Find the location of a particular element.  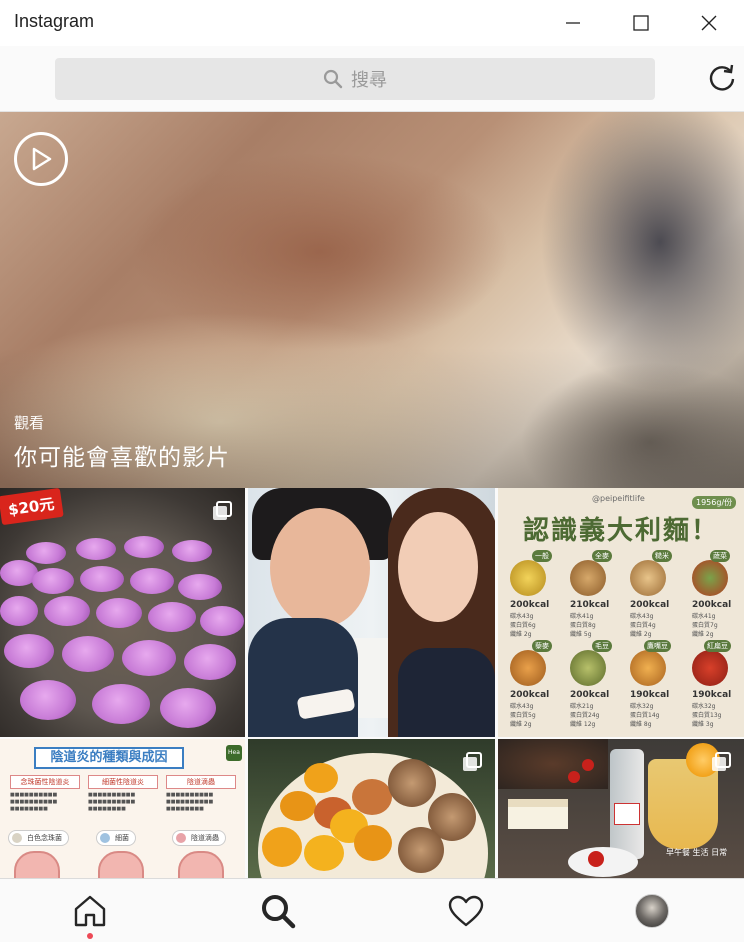

pasta-kcal: 210kcal is located at coordinates (590, 605).